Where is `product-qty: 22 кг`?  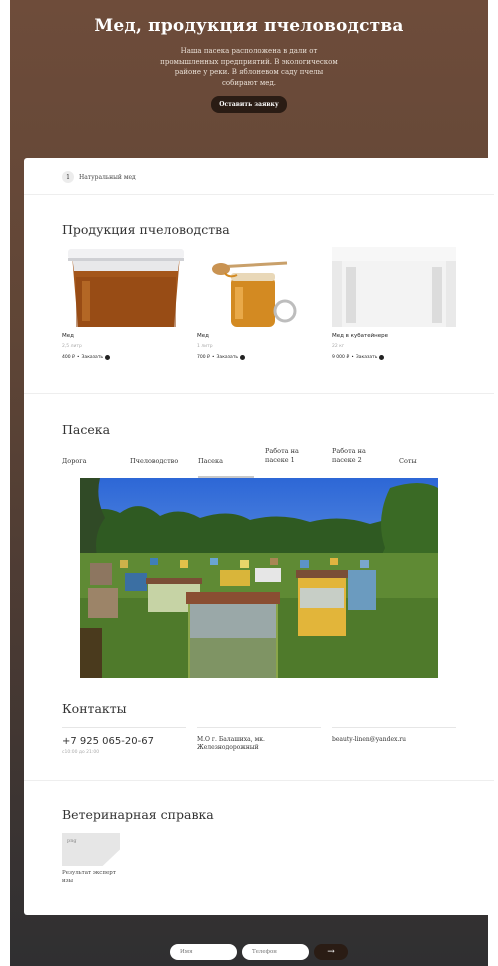 product-qty: 22 кг is located at coordinates (338, 346).